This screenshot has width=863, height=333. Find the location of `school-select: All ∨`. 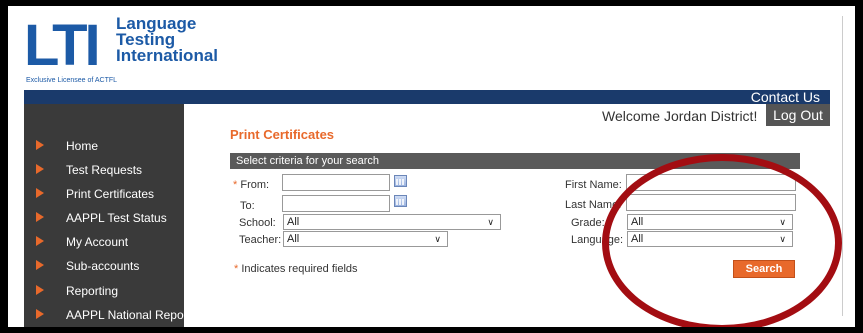

school-select: All ∨ is located at coordinates (392, 222).